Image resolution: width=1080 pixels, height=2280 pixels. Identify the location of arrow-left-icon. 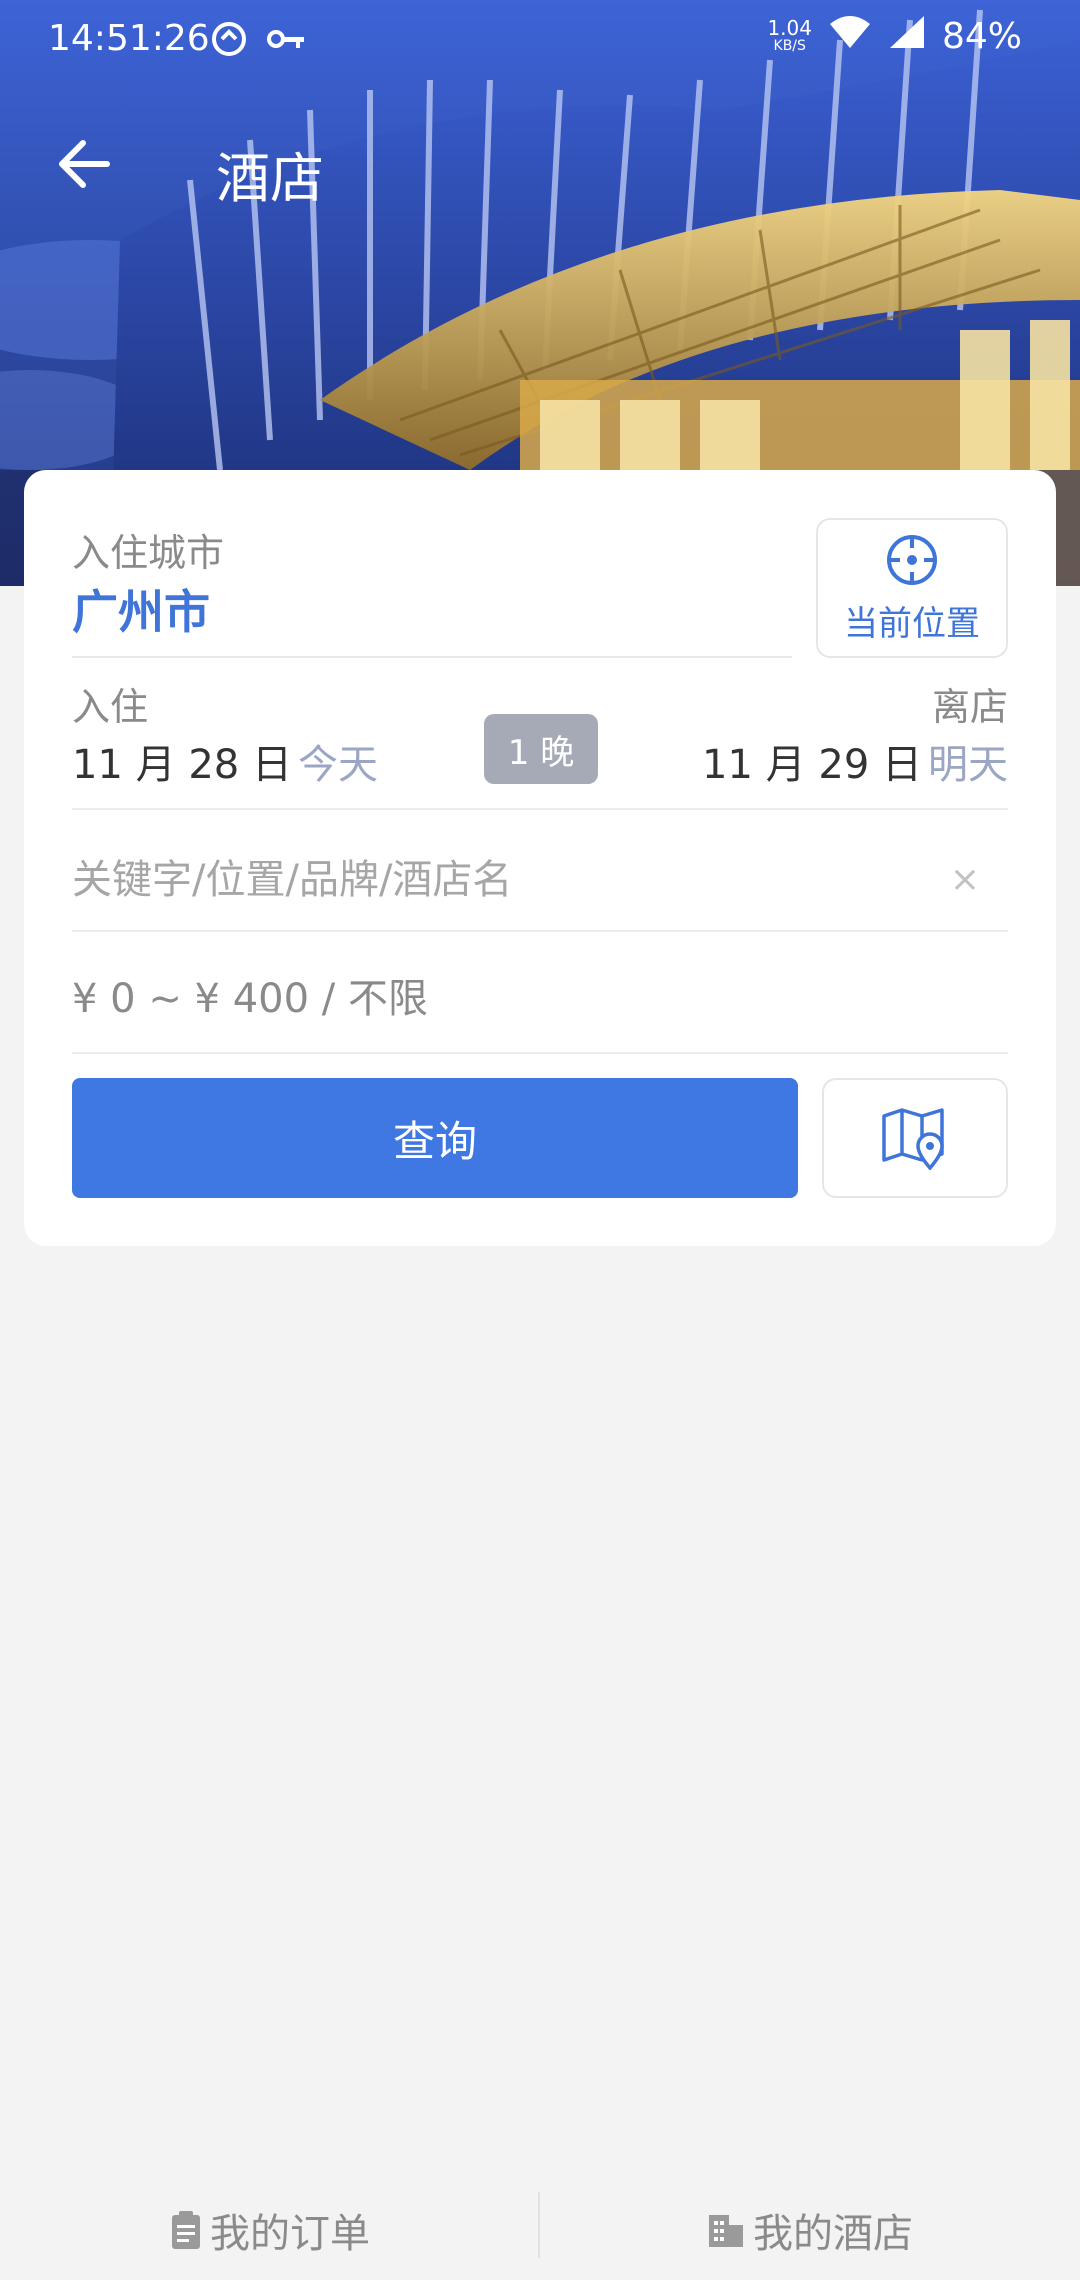
(84, 164).